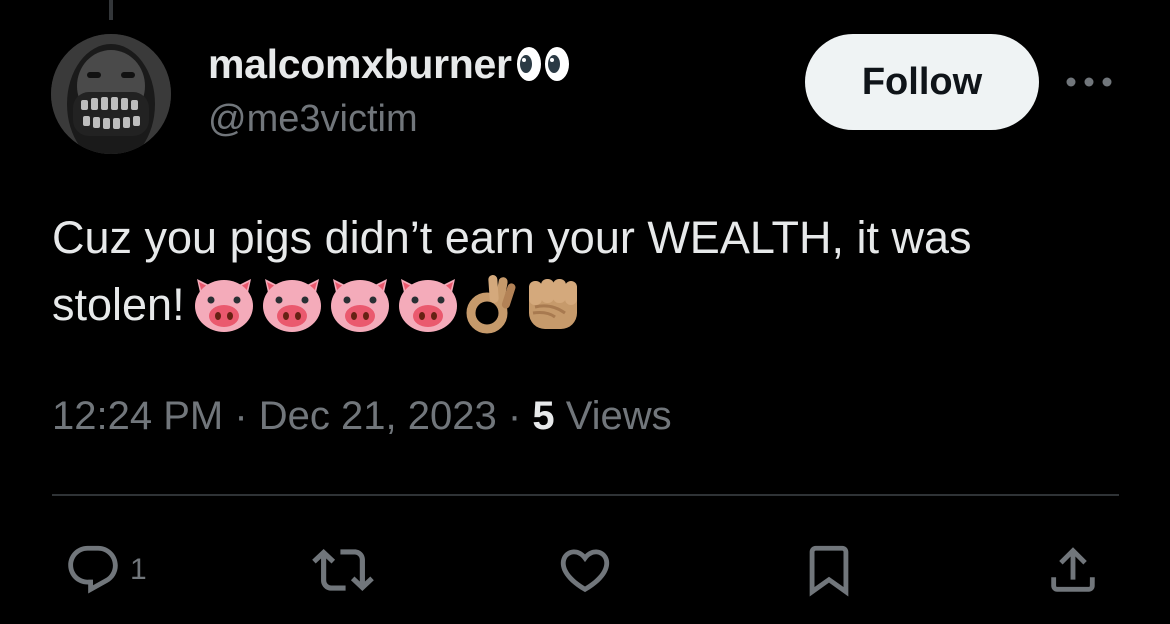 This screenshot has width=1170, height=624. Describe the element at coordinates (592, 305) in the screenshot. I see `tweet-text-line-2: stolen!` at that location.